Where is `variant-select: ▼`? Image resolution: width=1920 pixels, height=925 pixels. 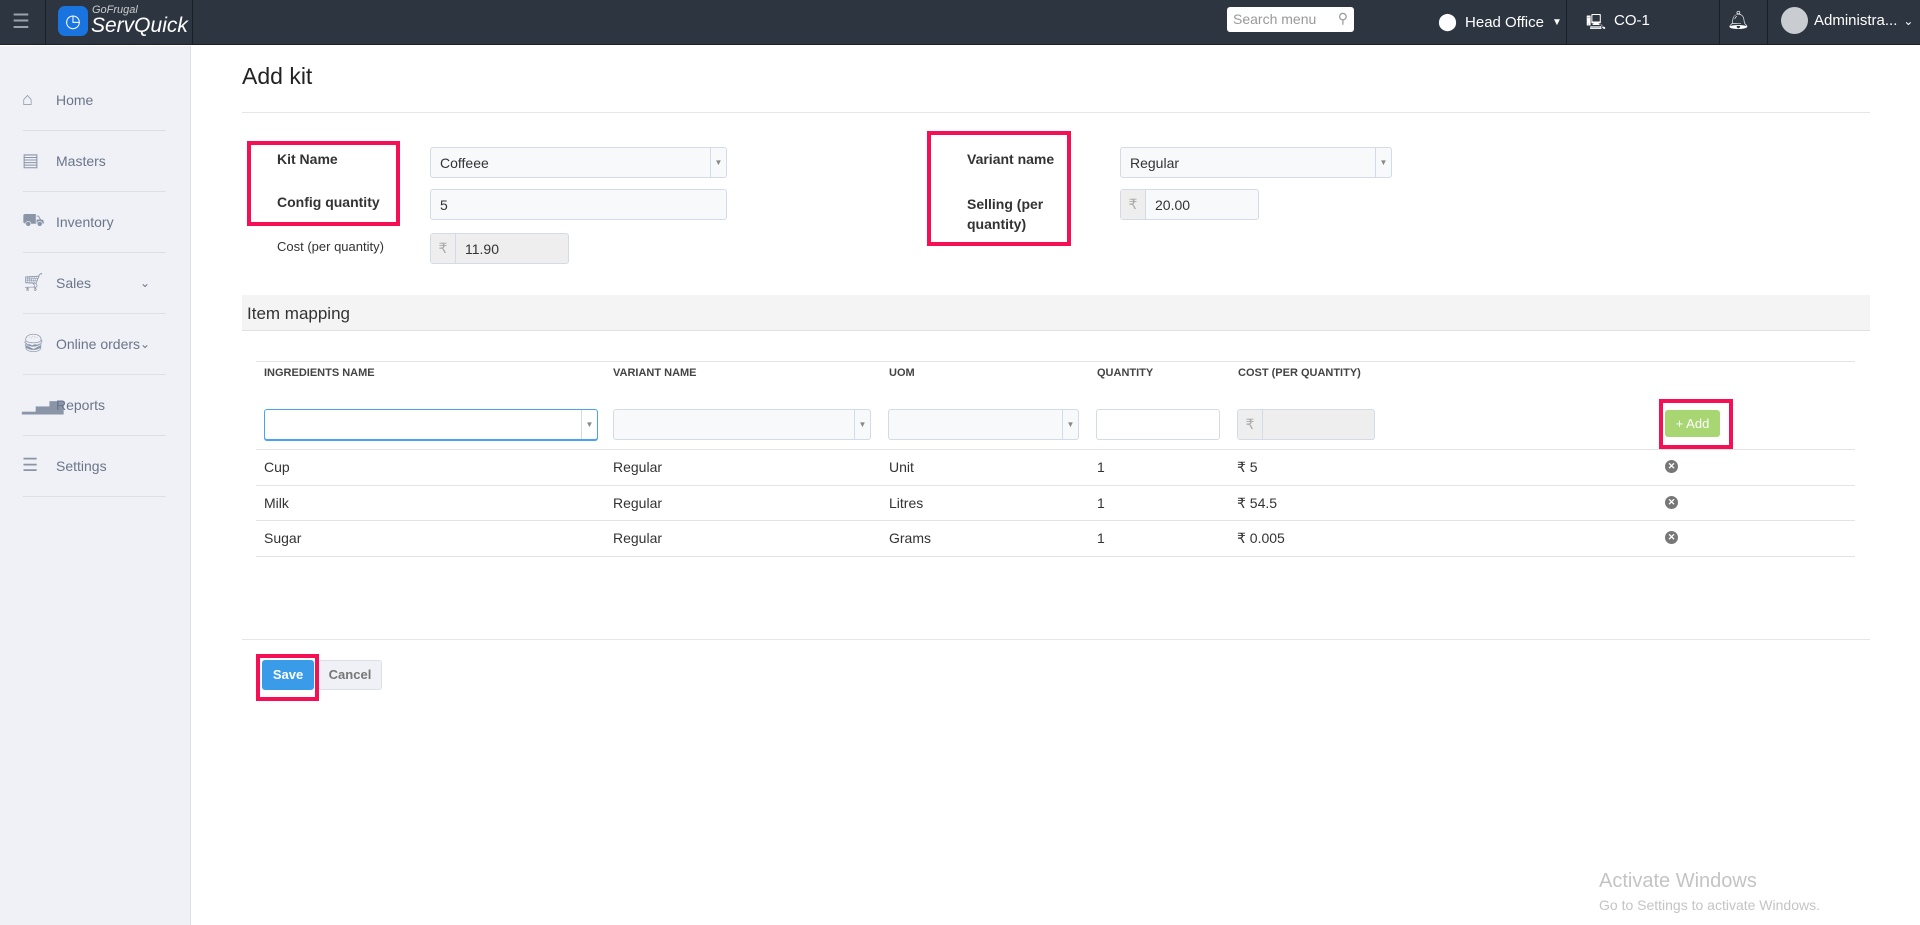 variant-select: ▼ is located at coordinates (742, 424).